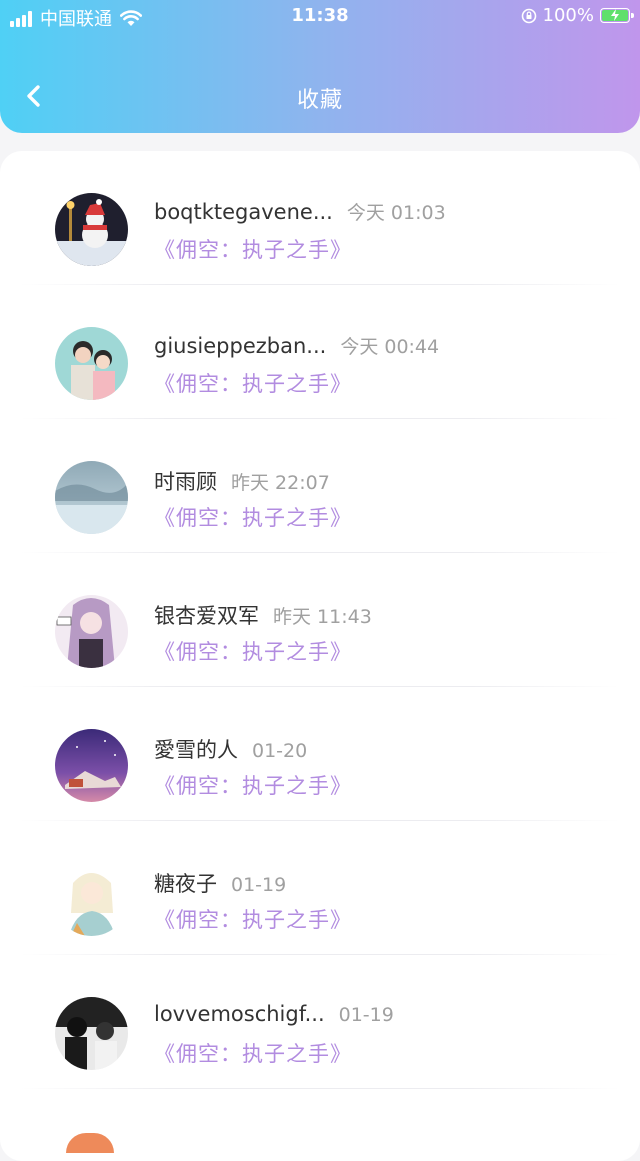  What do you see at coordinates (320, 17) in the screenshot?
I see `status-bar: 中国联通 11:38 100%` at bounding box center [320, 17].